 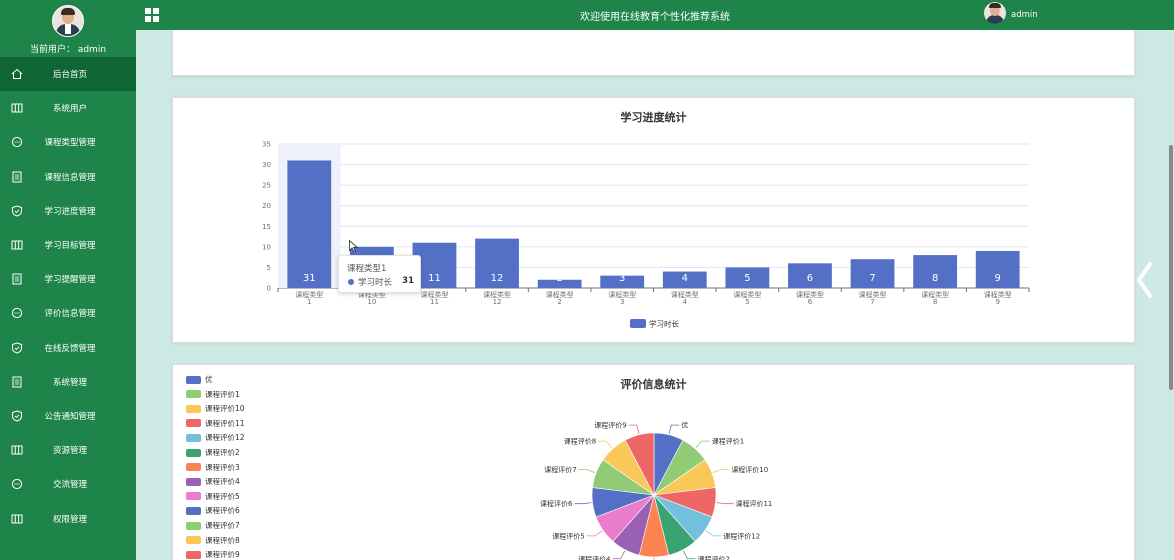 What do you see at coordinates (375, 283) in the screenshot?
I see `tooltip-series-name: 学习时长` at bounding box center [375, 283].